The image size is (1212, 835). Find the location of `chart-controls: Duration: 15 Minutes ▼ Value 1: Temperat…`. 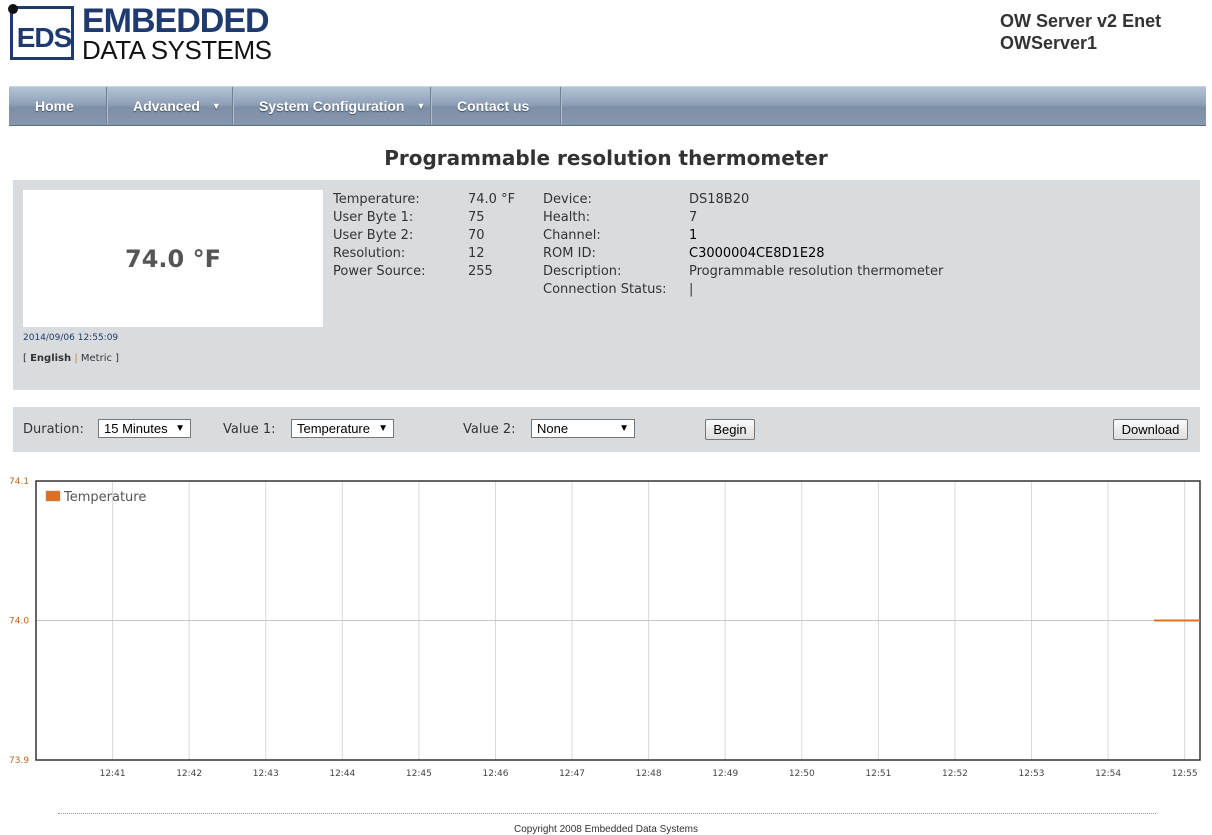

chart-controls: Duration: 15 Minutes ▼ Value 1: Temperat… is located at coordinates (606, 429).